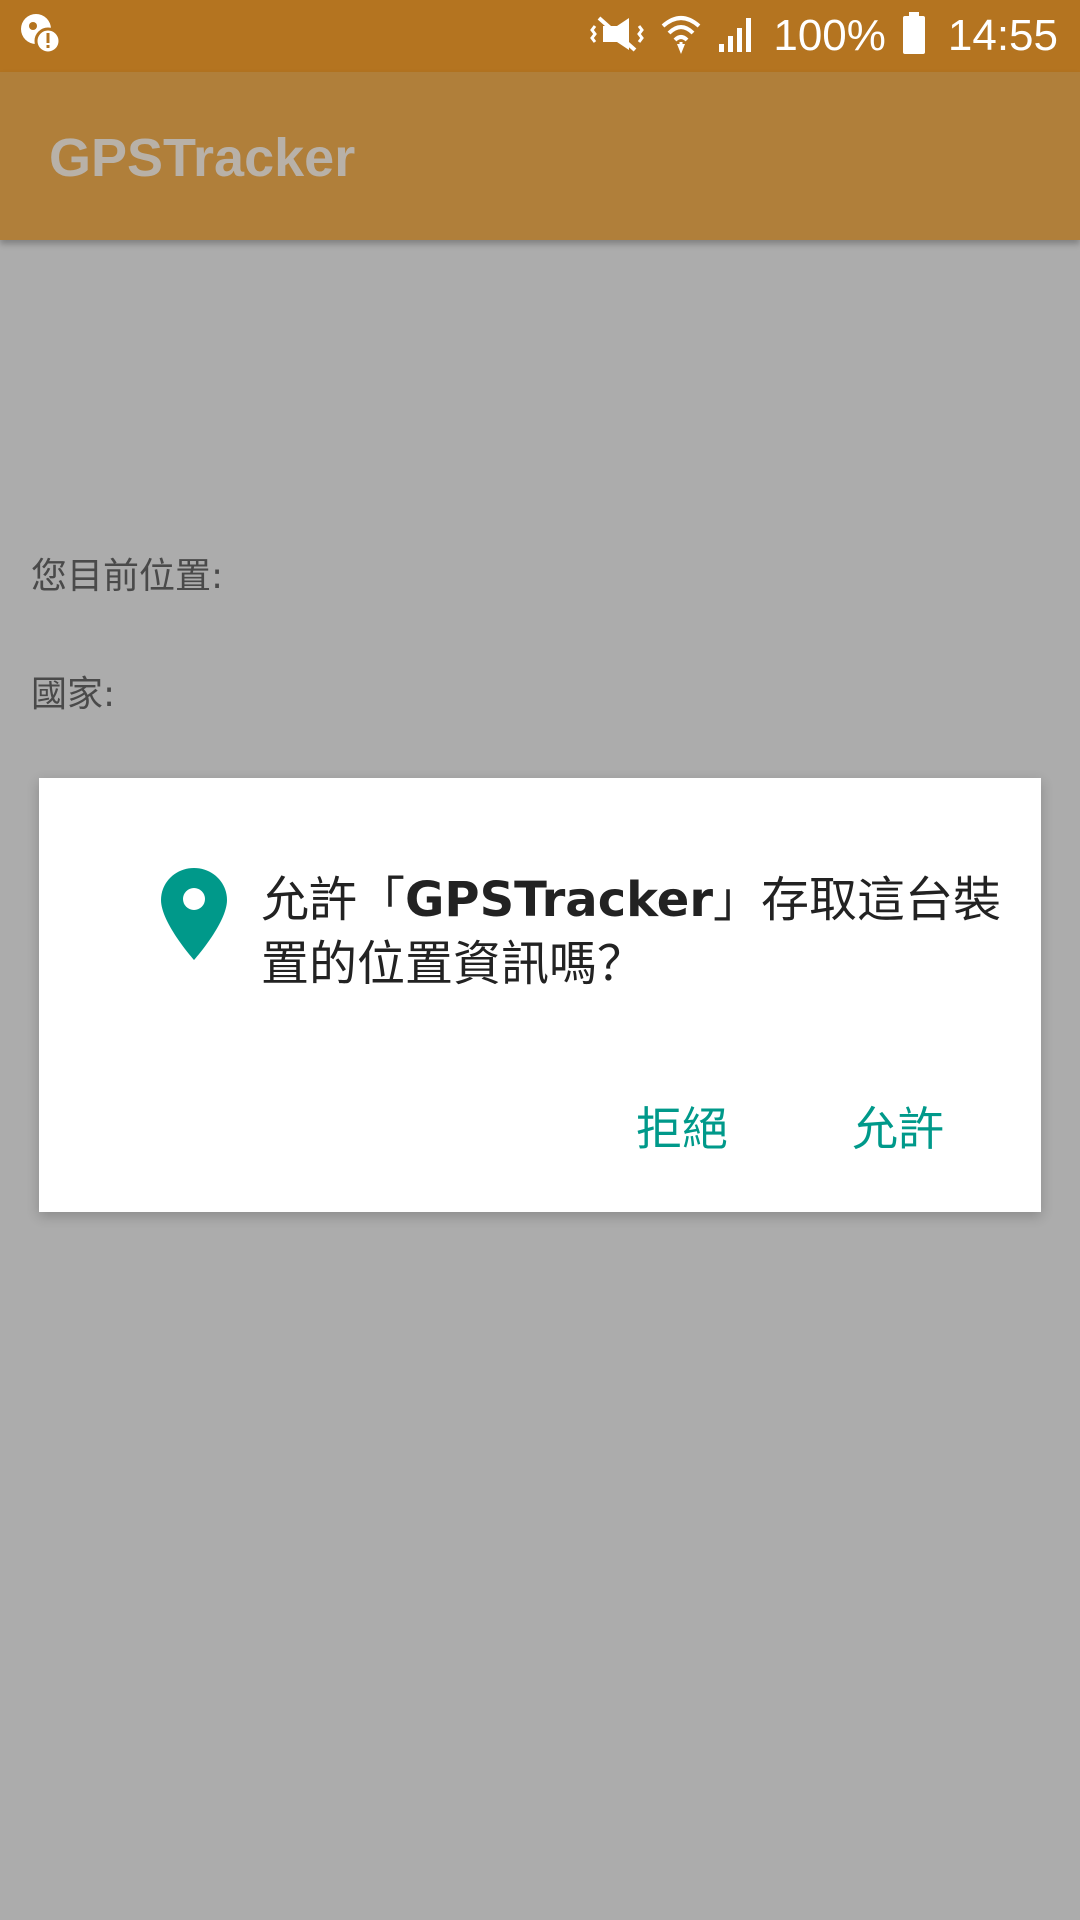 Image resolution: width=1080 pixels, height=1920 pixels. Describe the element at coordinates (540, 156) in the screenshot. I see `app-bar: GPSTracker` at that location.